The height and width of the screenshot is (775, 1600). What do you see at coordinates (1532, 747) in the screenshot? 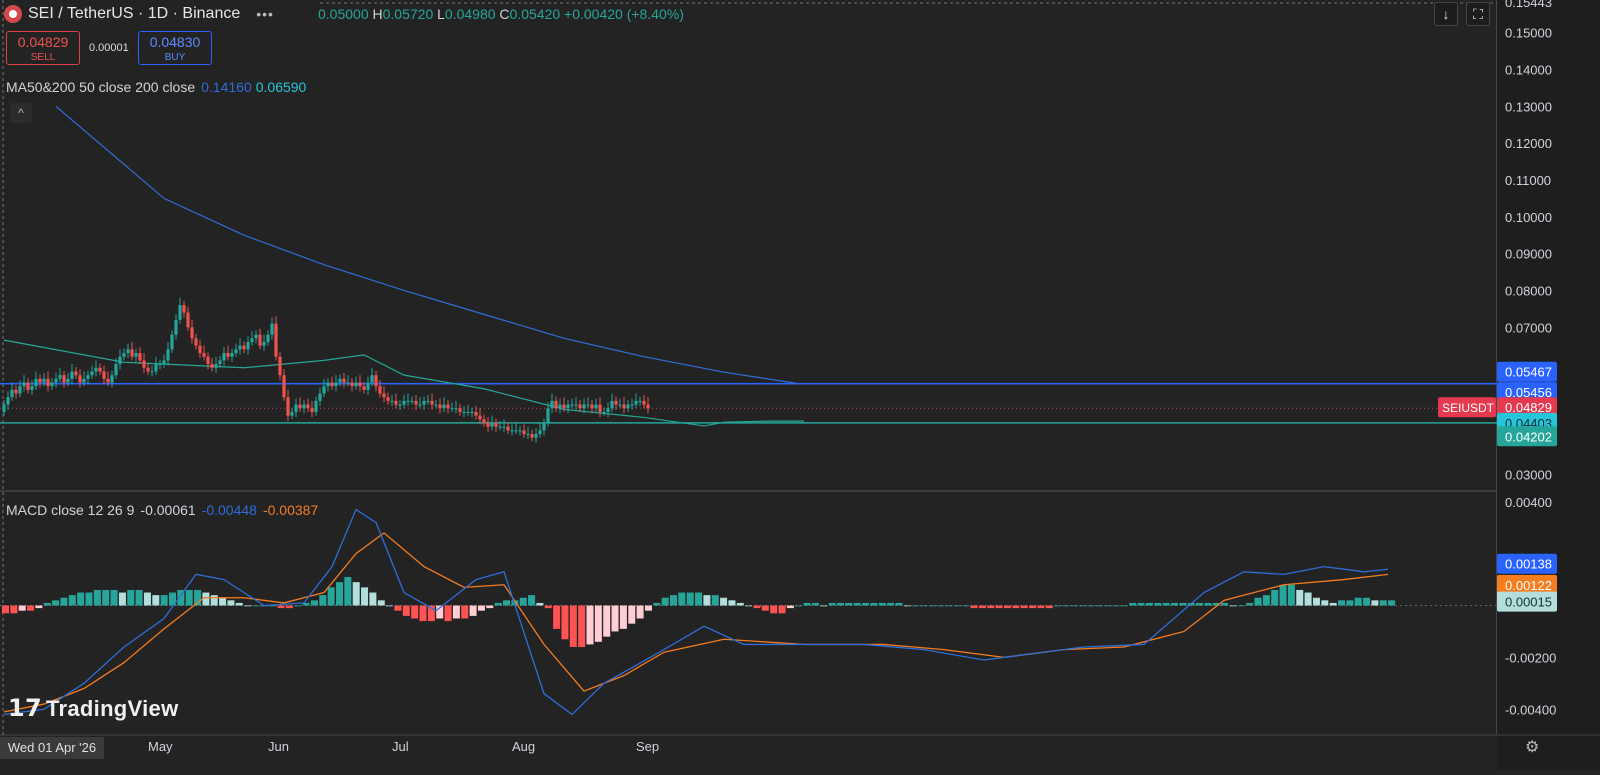
I see `settings-gear-icon: ⚙` at bounding box center [1532, 747].